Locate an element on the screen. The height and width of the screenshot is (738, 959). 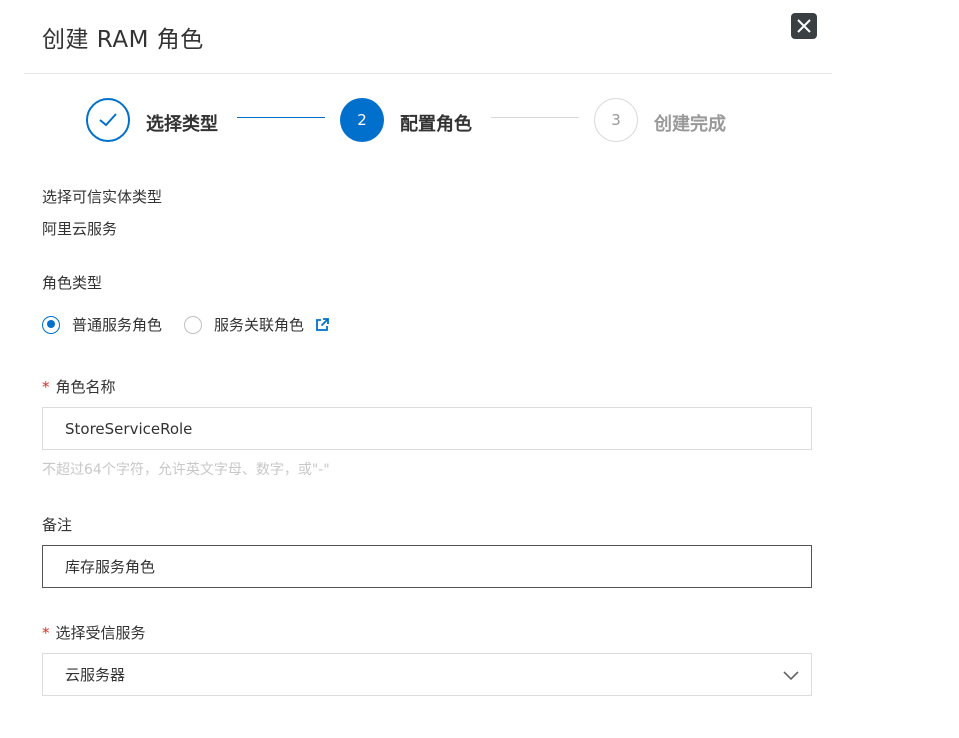
radio-normal-service-role: 普通服务角色 is located at coordinates (102, 324).